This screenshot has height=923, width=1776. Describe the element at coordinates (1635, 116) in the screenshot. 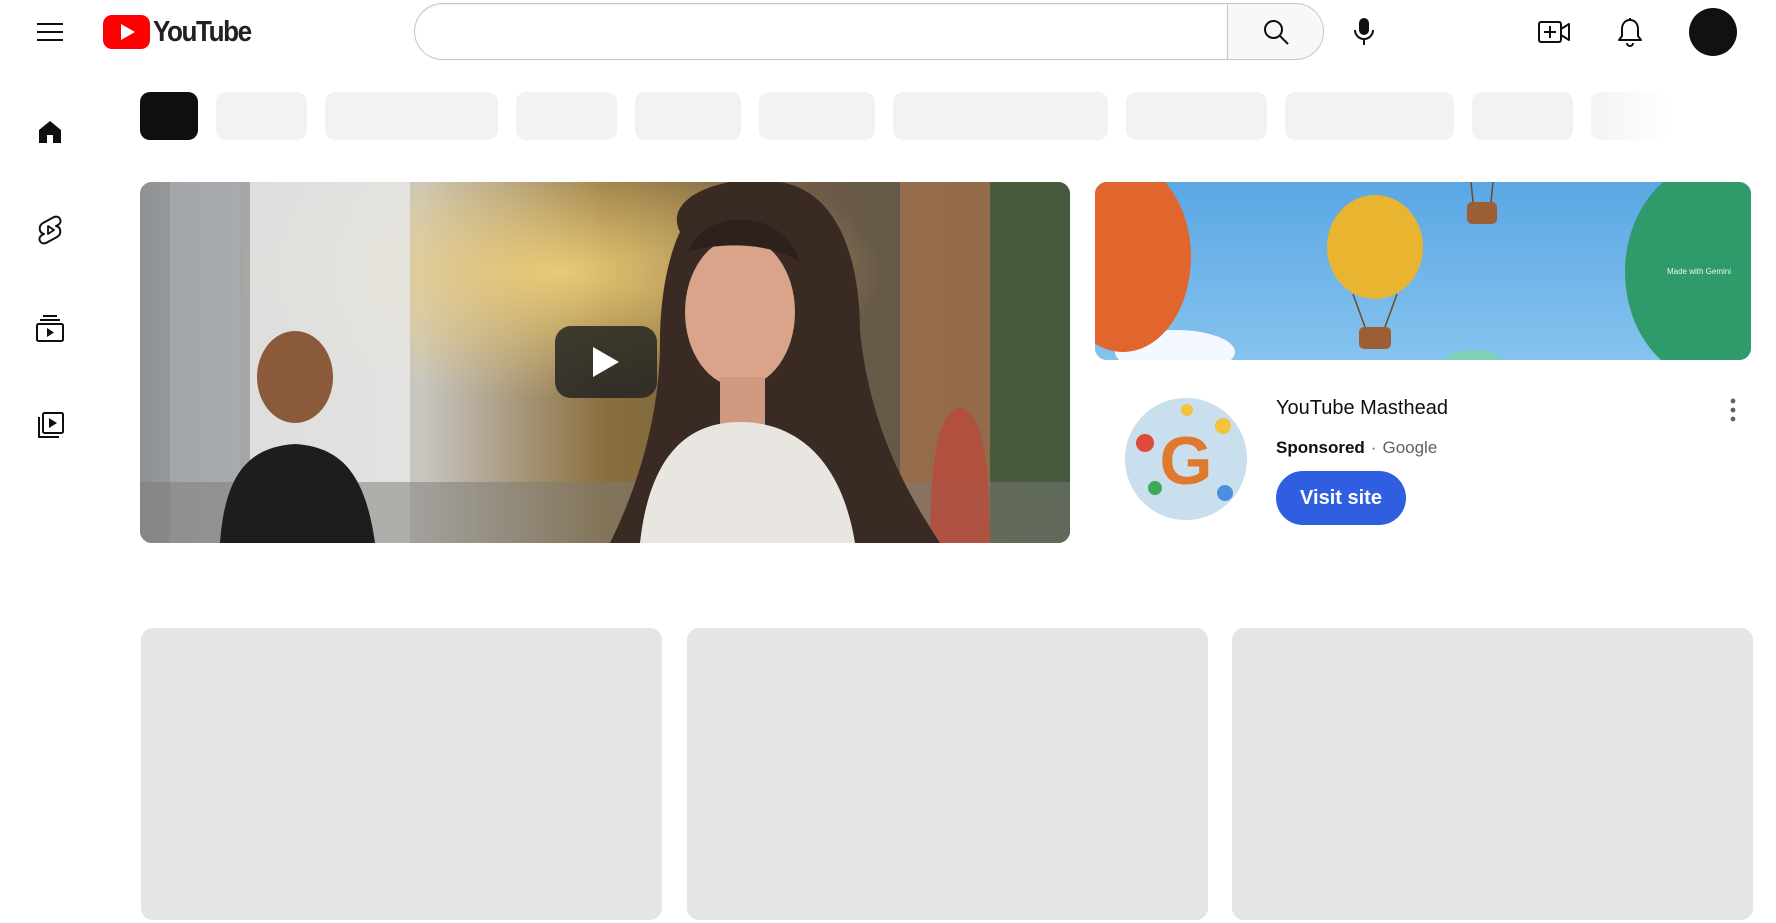

I see `chips-fade-overlay` at that location.